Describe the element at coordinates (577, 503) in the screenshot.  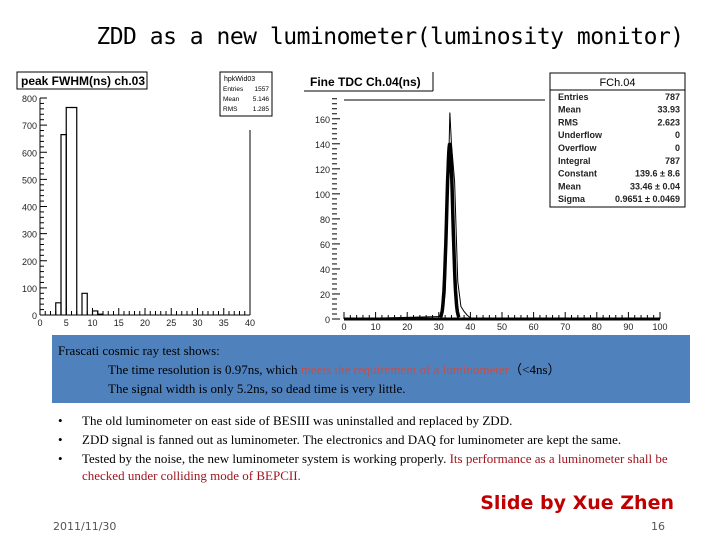
I see `slide-credit: Slide by Xue Zhen` at that location.